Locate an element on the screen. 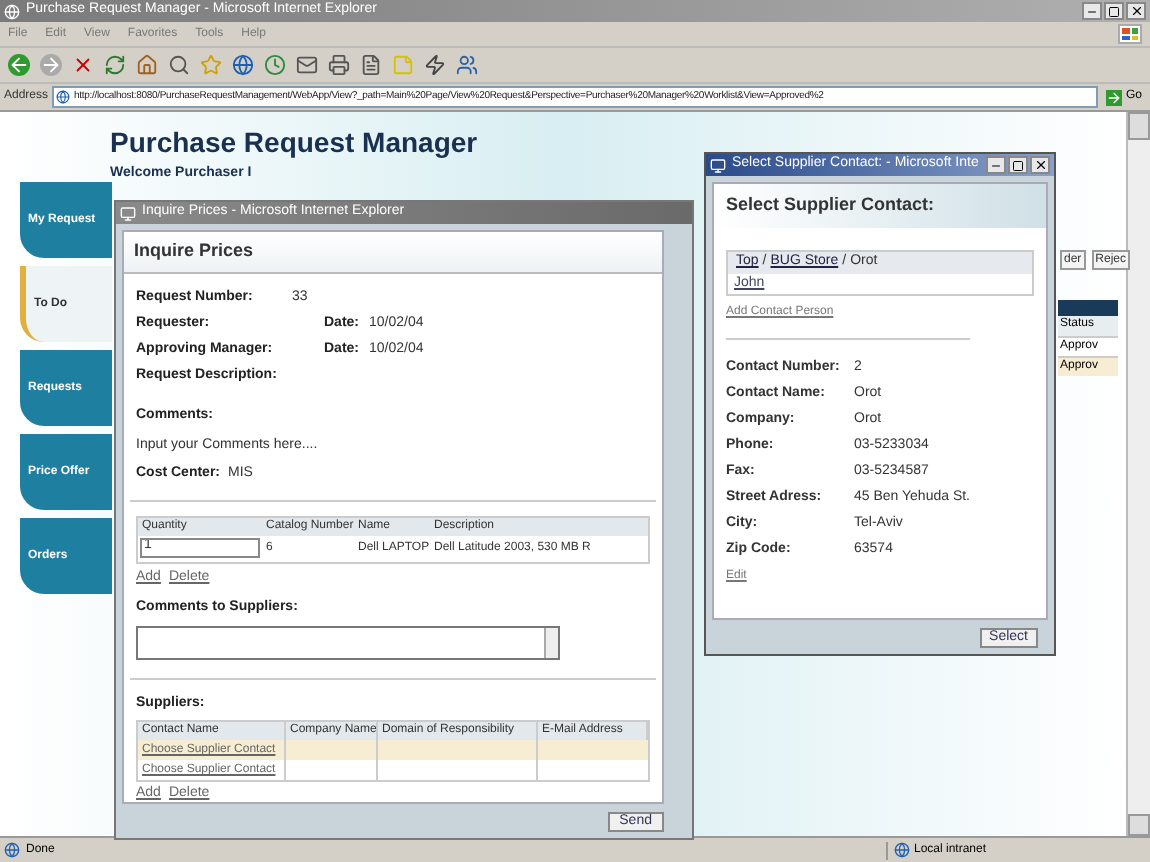  comments-textarea is located at coordinates (348, 642).